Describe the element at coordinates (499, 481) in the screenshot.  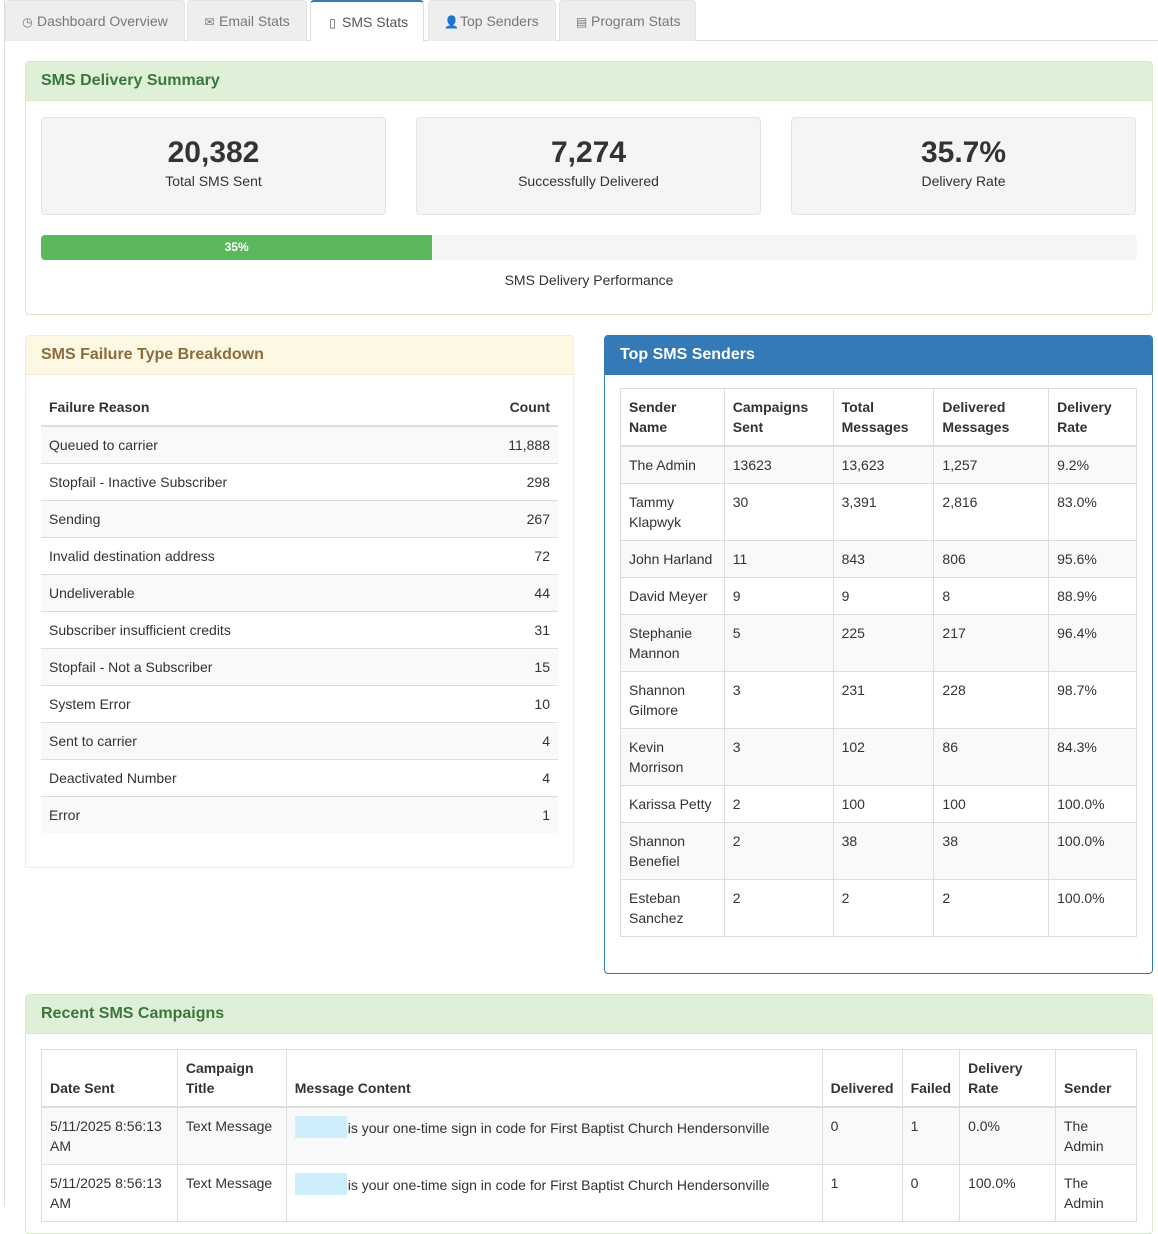
I see `failure-count: 298` at that location.